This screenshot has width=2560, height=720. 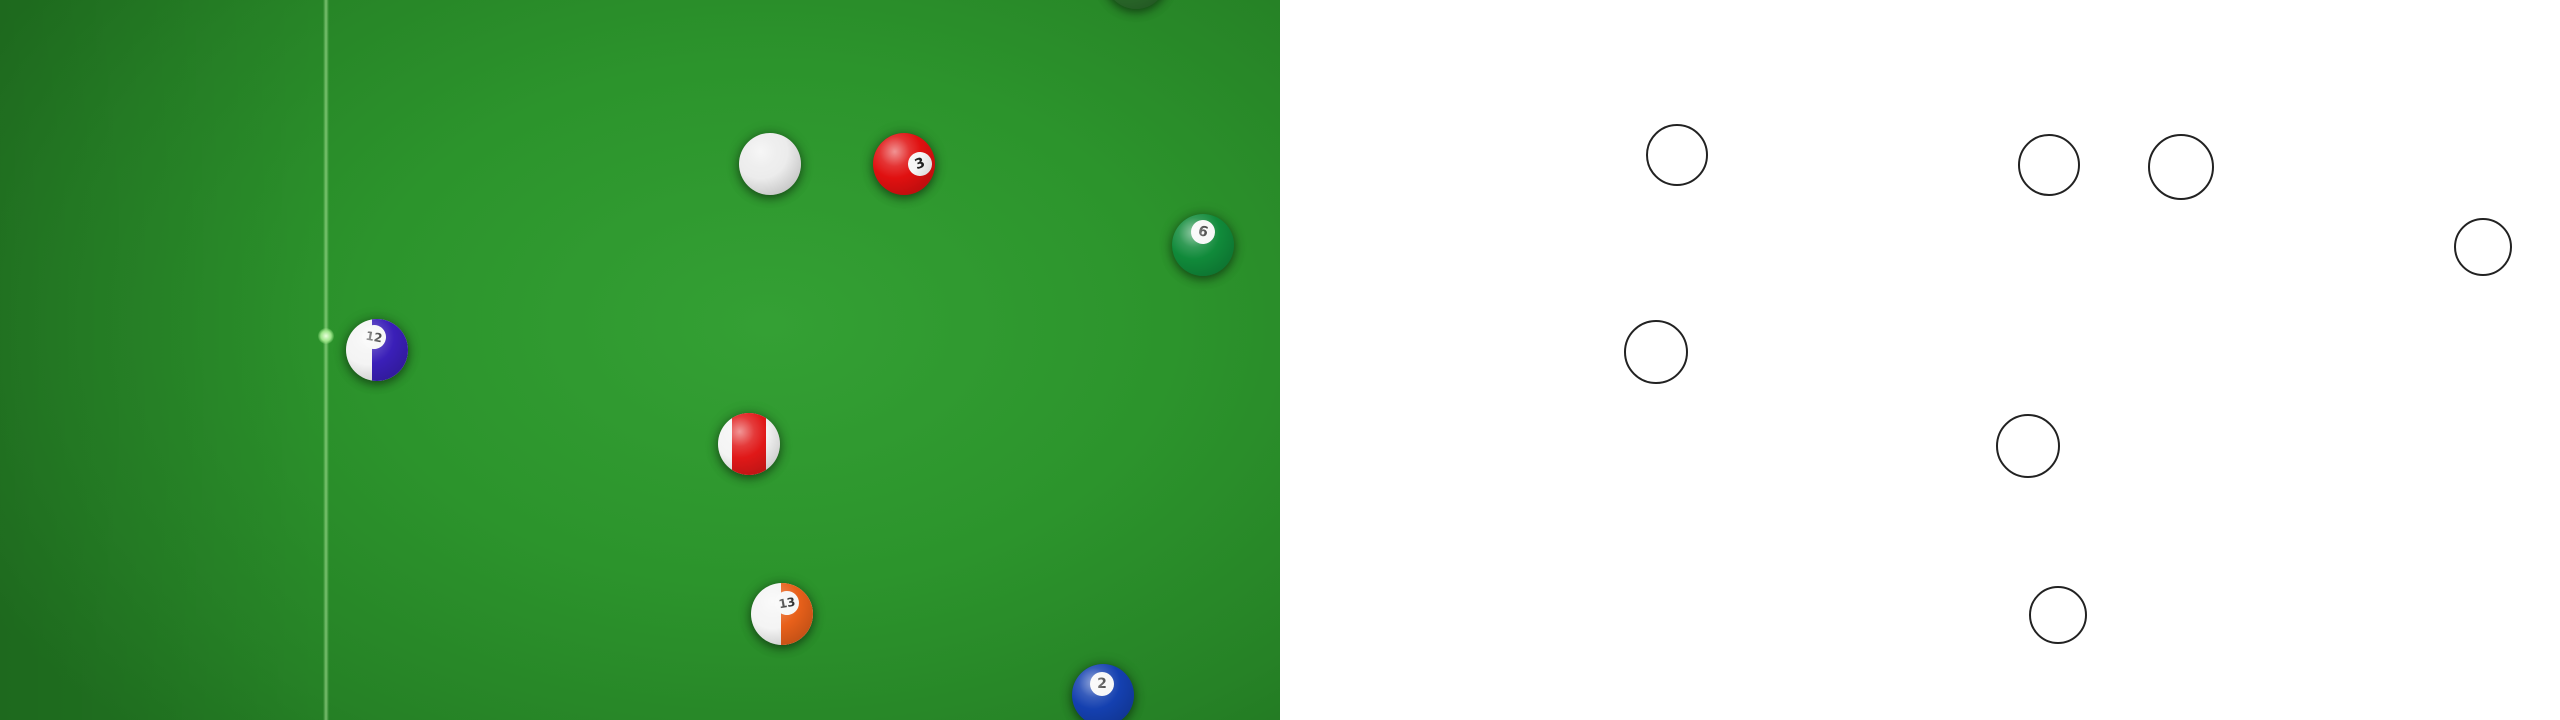 What do you see at coordinates (904, 164) in the screenshot?
I see `ball-red-solid: 3` at bounding box center [904, 164].